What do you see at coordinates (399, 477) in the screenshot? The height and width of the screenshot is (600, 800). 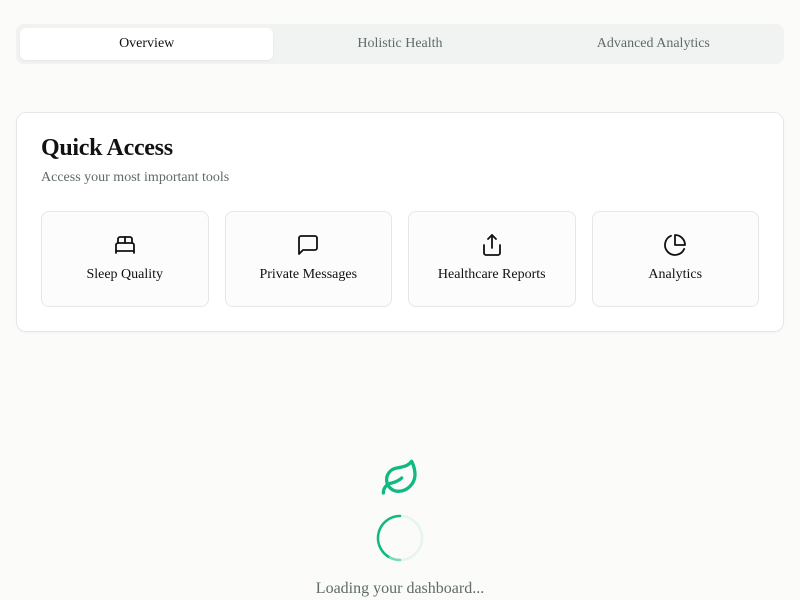 I see `leaf-icon` at bounding box center [399, 477].